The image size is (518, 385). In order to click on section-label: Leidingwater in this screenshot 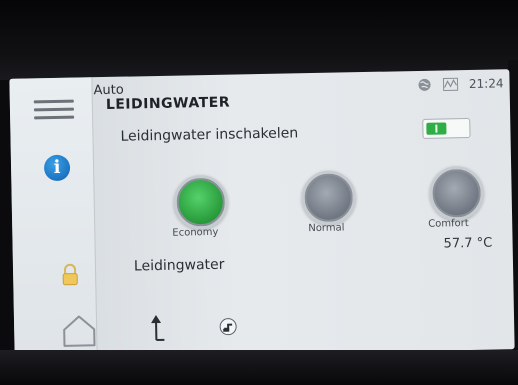, I will do `click(179, 265)`.